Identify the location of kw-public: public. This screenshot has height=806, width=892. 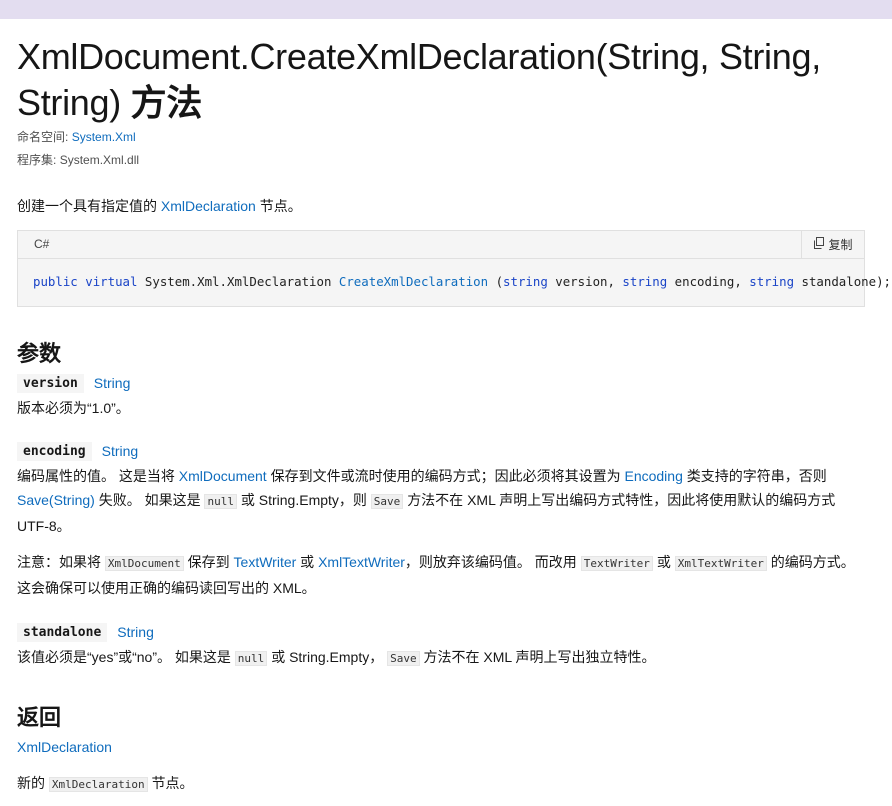
(55, 281).